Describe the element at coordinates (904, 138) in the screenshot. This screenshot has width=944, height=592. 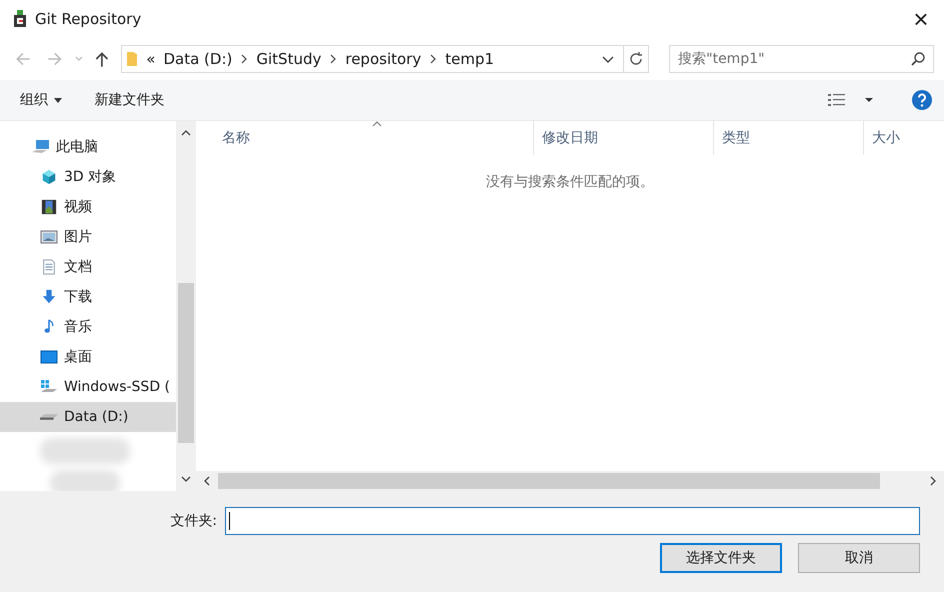
I see `column-header: 大小` at that location.